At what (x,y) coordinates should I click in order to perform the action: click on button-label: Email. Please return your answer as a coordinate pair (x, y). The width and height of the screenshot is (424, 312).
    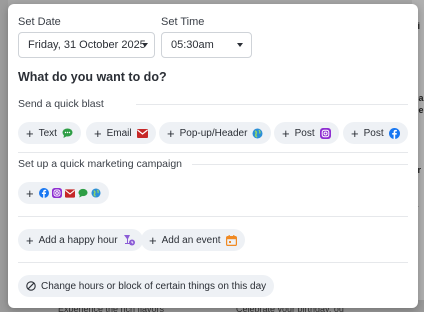
    Looking at the image, I should click on (119, 133).